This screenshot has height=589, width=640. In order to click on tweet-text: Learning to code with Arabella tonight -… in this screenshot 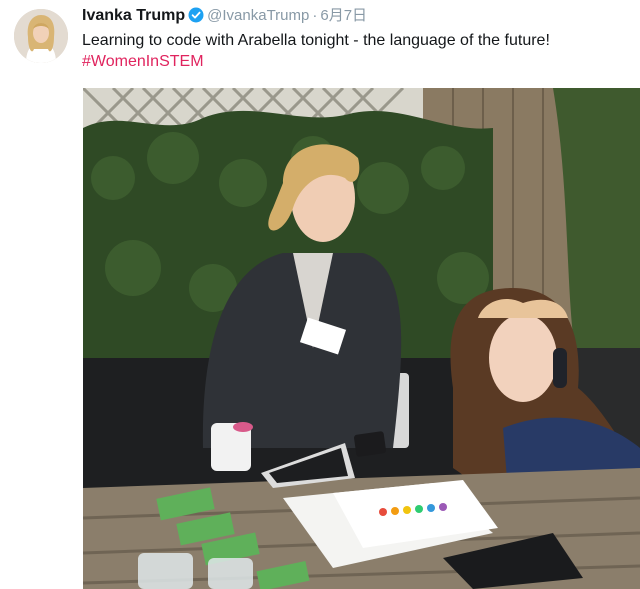, I will do `click(316, 40)`.